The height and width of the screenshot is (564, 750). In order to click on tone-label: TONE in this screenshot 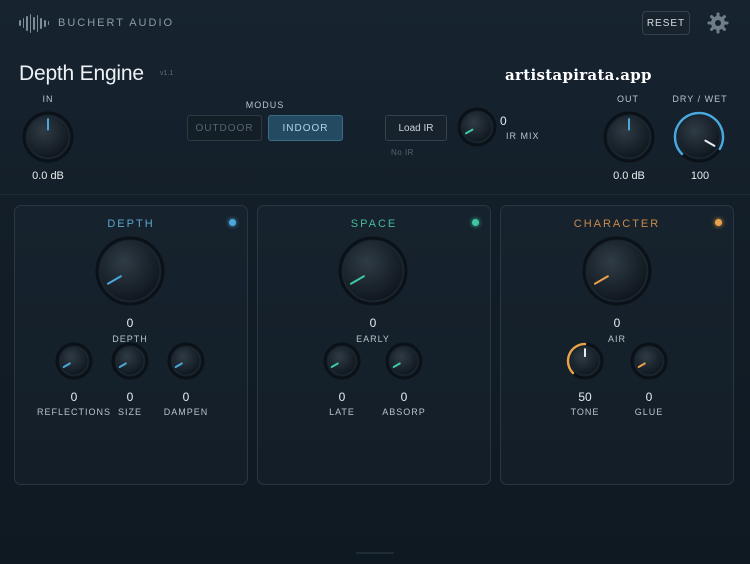, I will do `click(585, 412)`.